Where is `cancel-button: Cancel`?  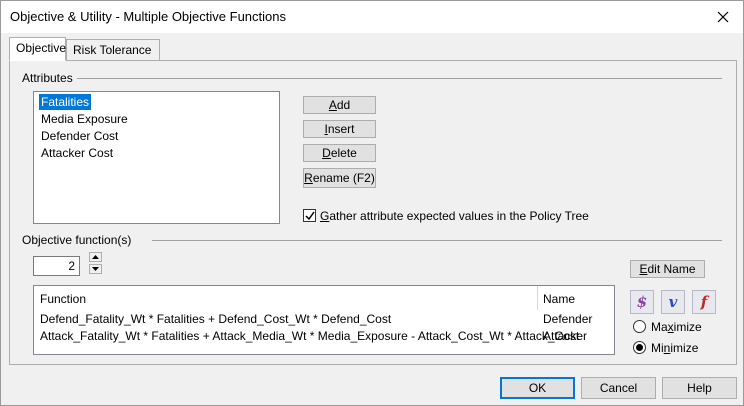 cancel-button: Cancel is located at coordinates (618, 388).